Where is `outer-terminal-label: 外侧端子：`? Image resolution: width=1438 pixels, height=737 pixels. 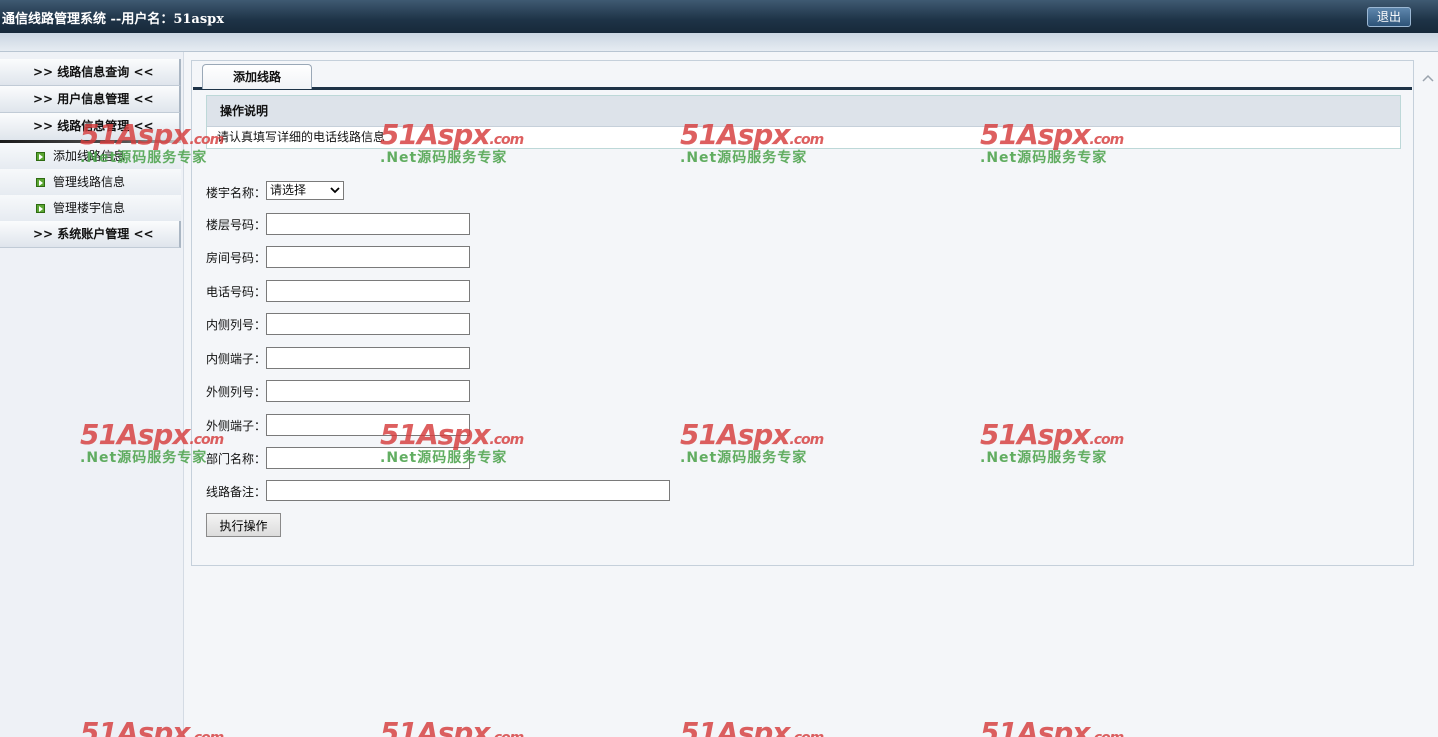
outer-terminal-label: 外侧端子： is located at coordinates (236, 426).